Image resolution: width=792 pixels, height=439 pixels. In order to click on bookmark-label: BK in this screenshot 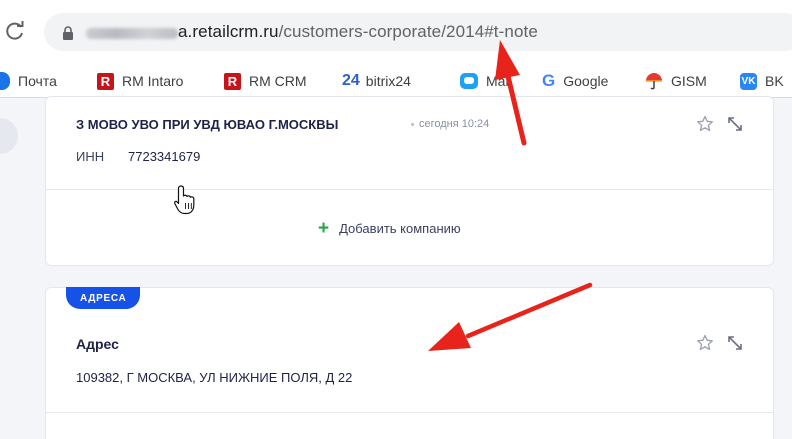, I will do `click(774, 81)`.